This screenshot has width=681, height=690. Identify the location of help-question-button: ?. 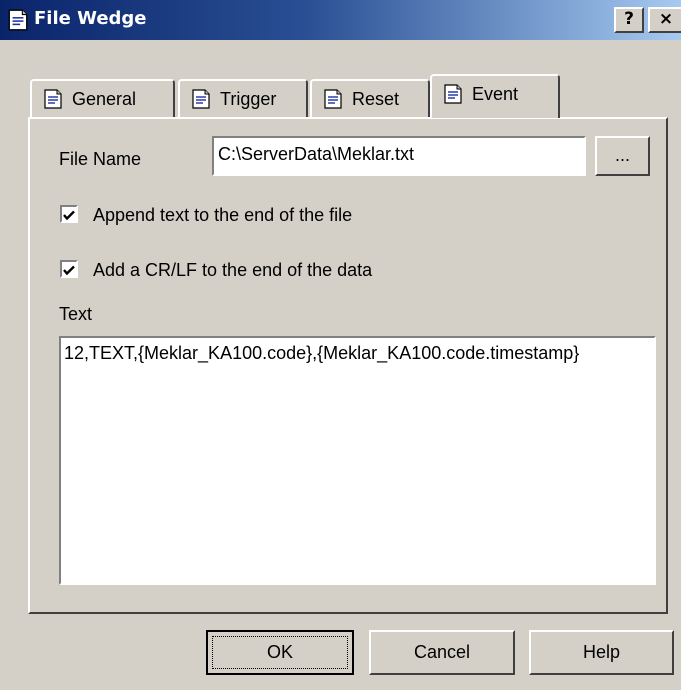
(629, 20).